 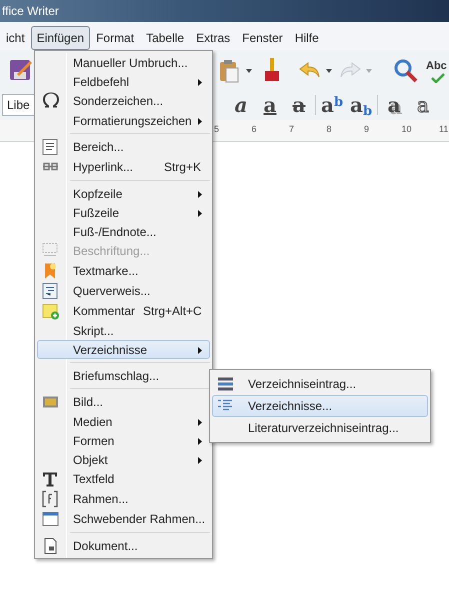 What do you see at coordinates (123, 167) in the screenshot?
I see `menu-item: Hyperlink... Strg+K` at bounding box center [123, 167].